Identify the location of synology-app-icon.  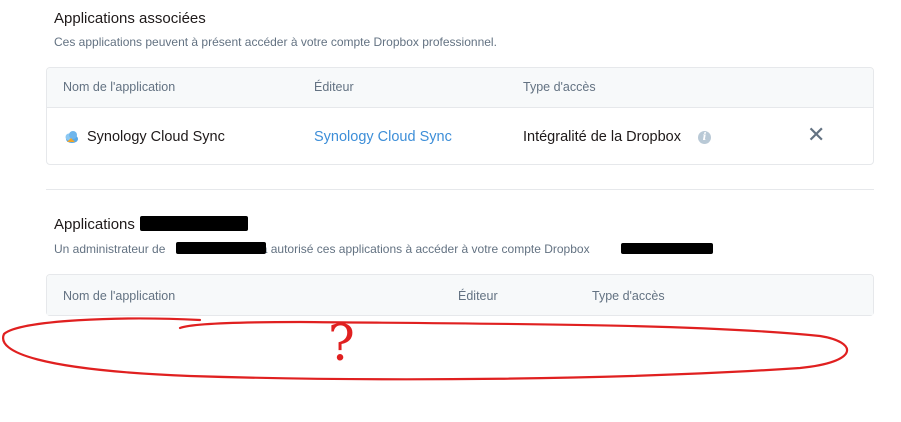
(71, 137).